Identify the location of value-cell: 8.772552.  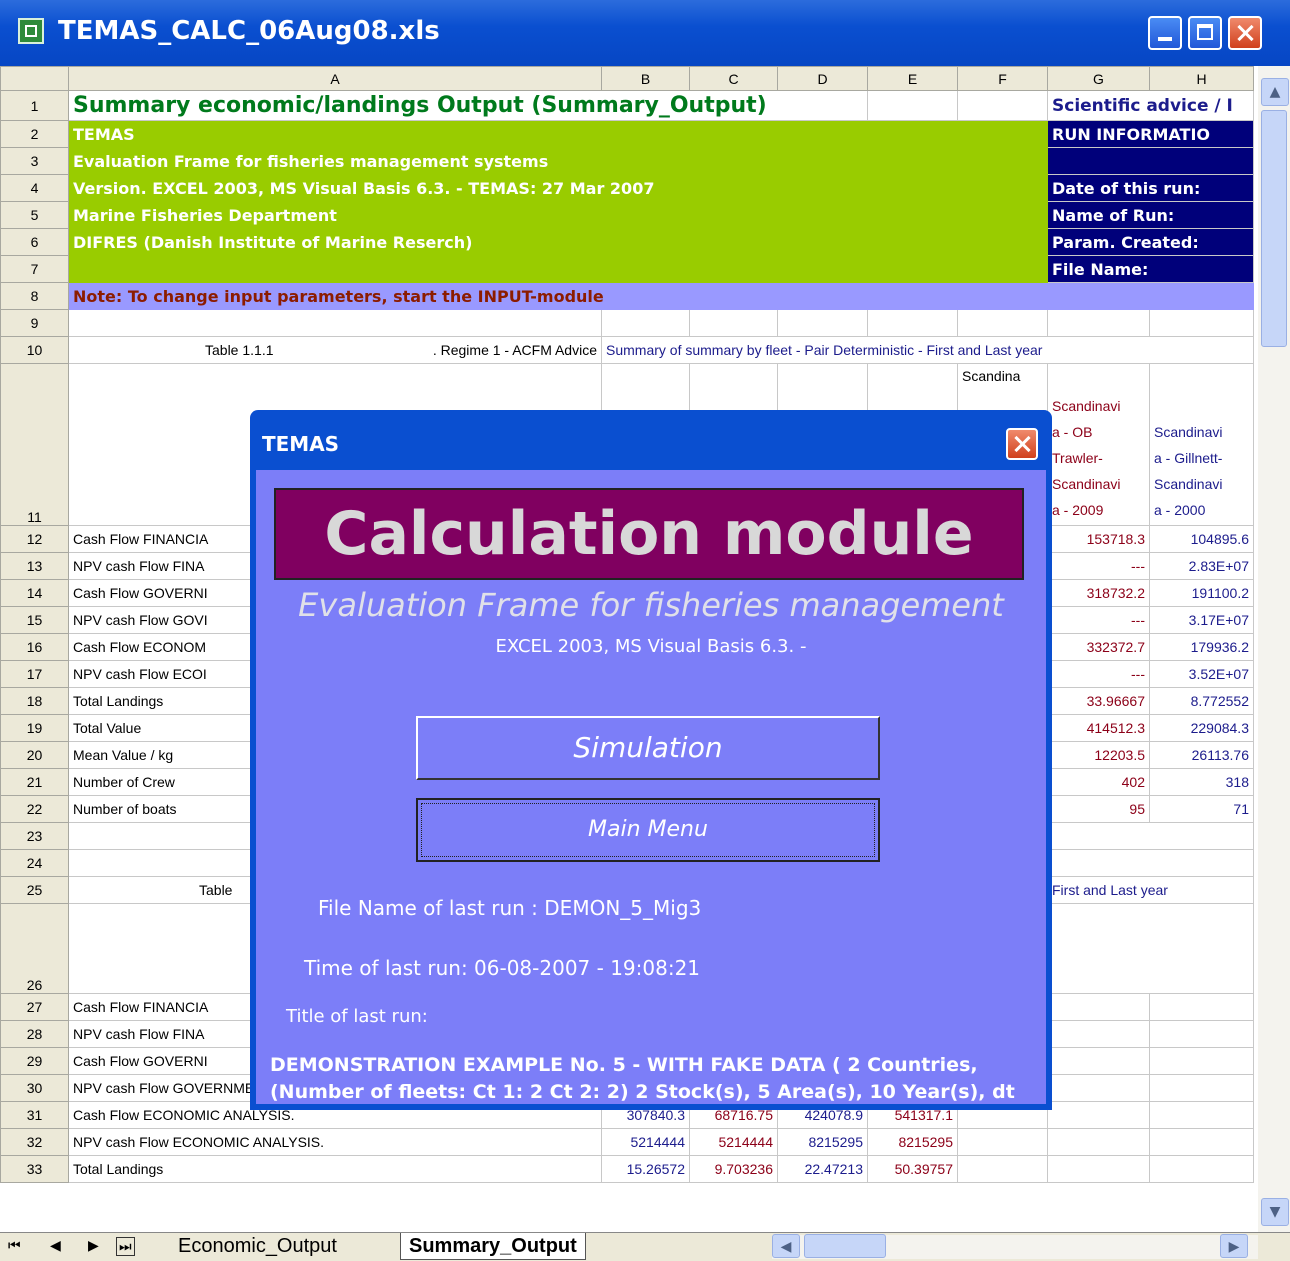
(1201, 701).